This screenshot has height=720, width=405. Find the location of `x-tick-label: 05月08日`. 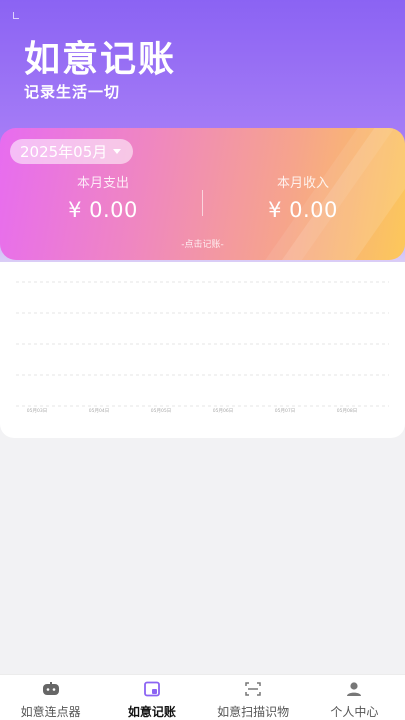

x-tick-label: 05月08日 is located at coordinates (347, 411).